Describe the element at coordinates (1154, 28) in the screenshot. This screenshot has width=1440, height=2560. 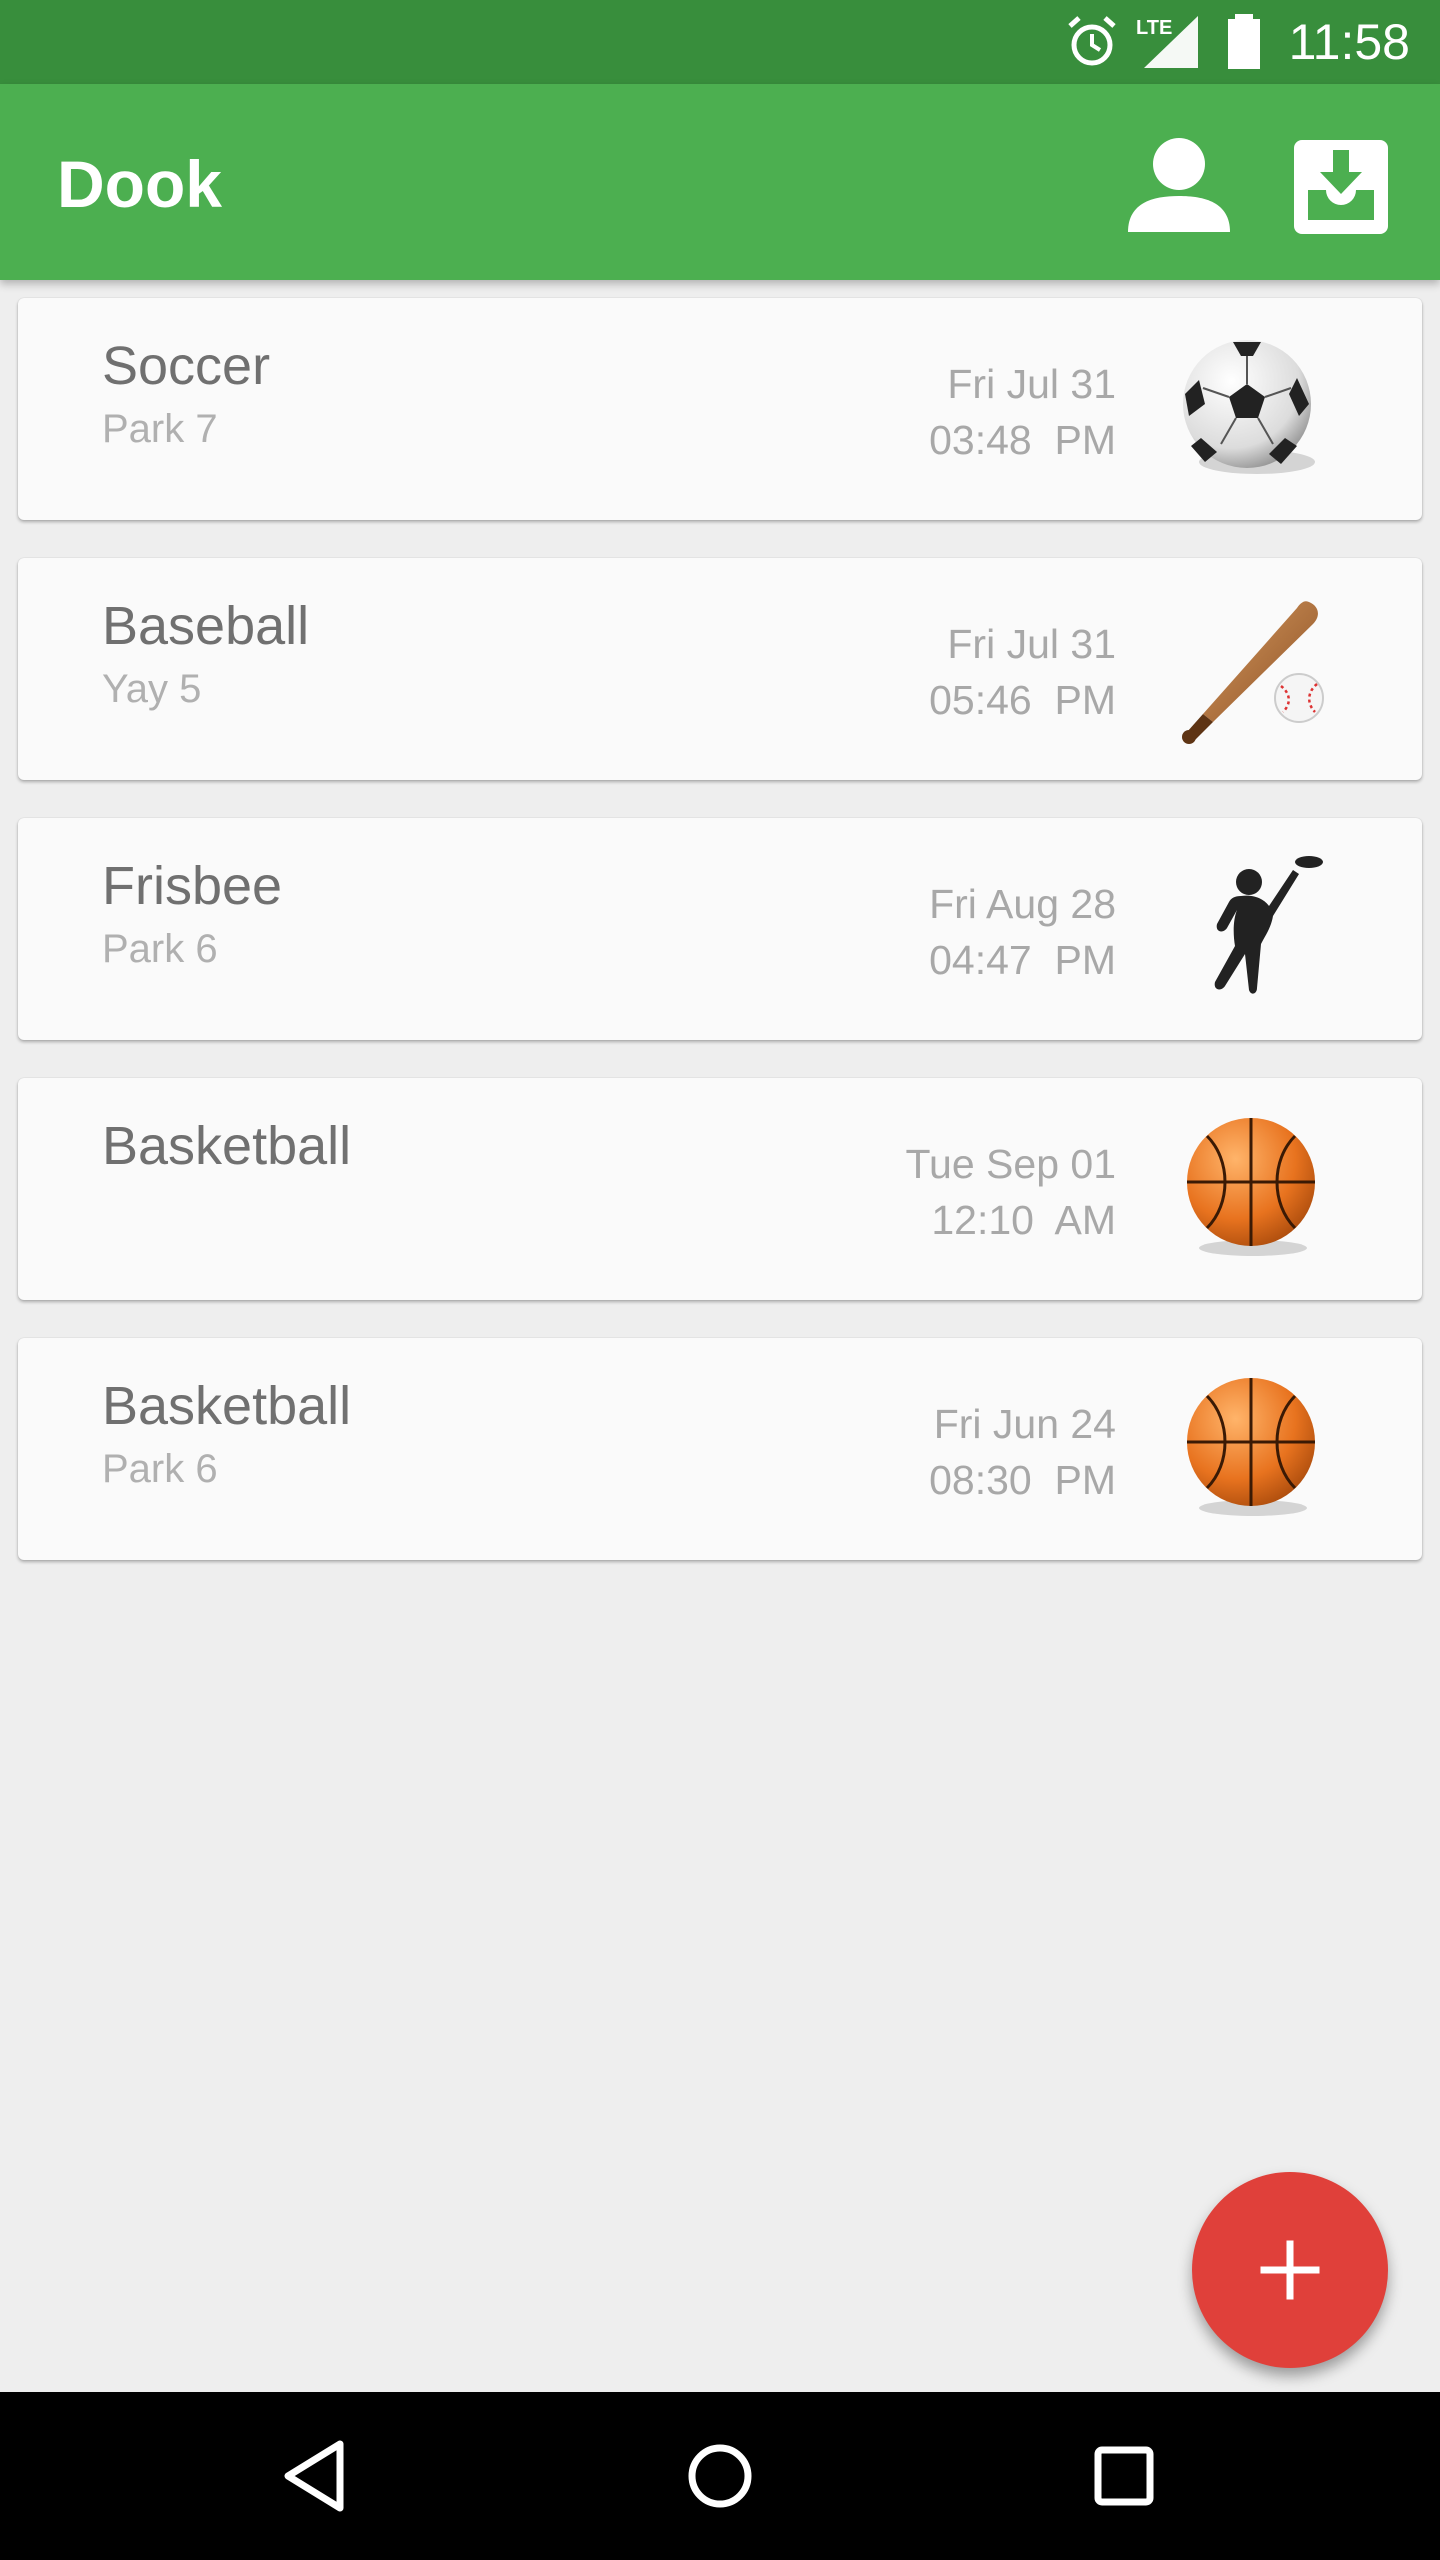
I see `lte-label: LTE` at that location.